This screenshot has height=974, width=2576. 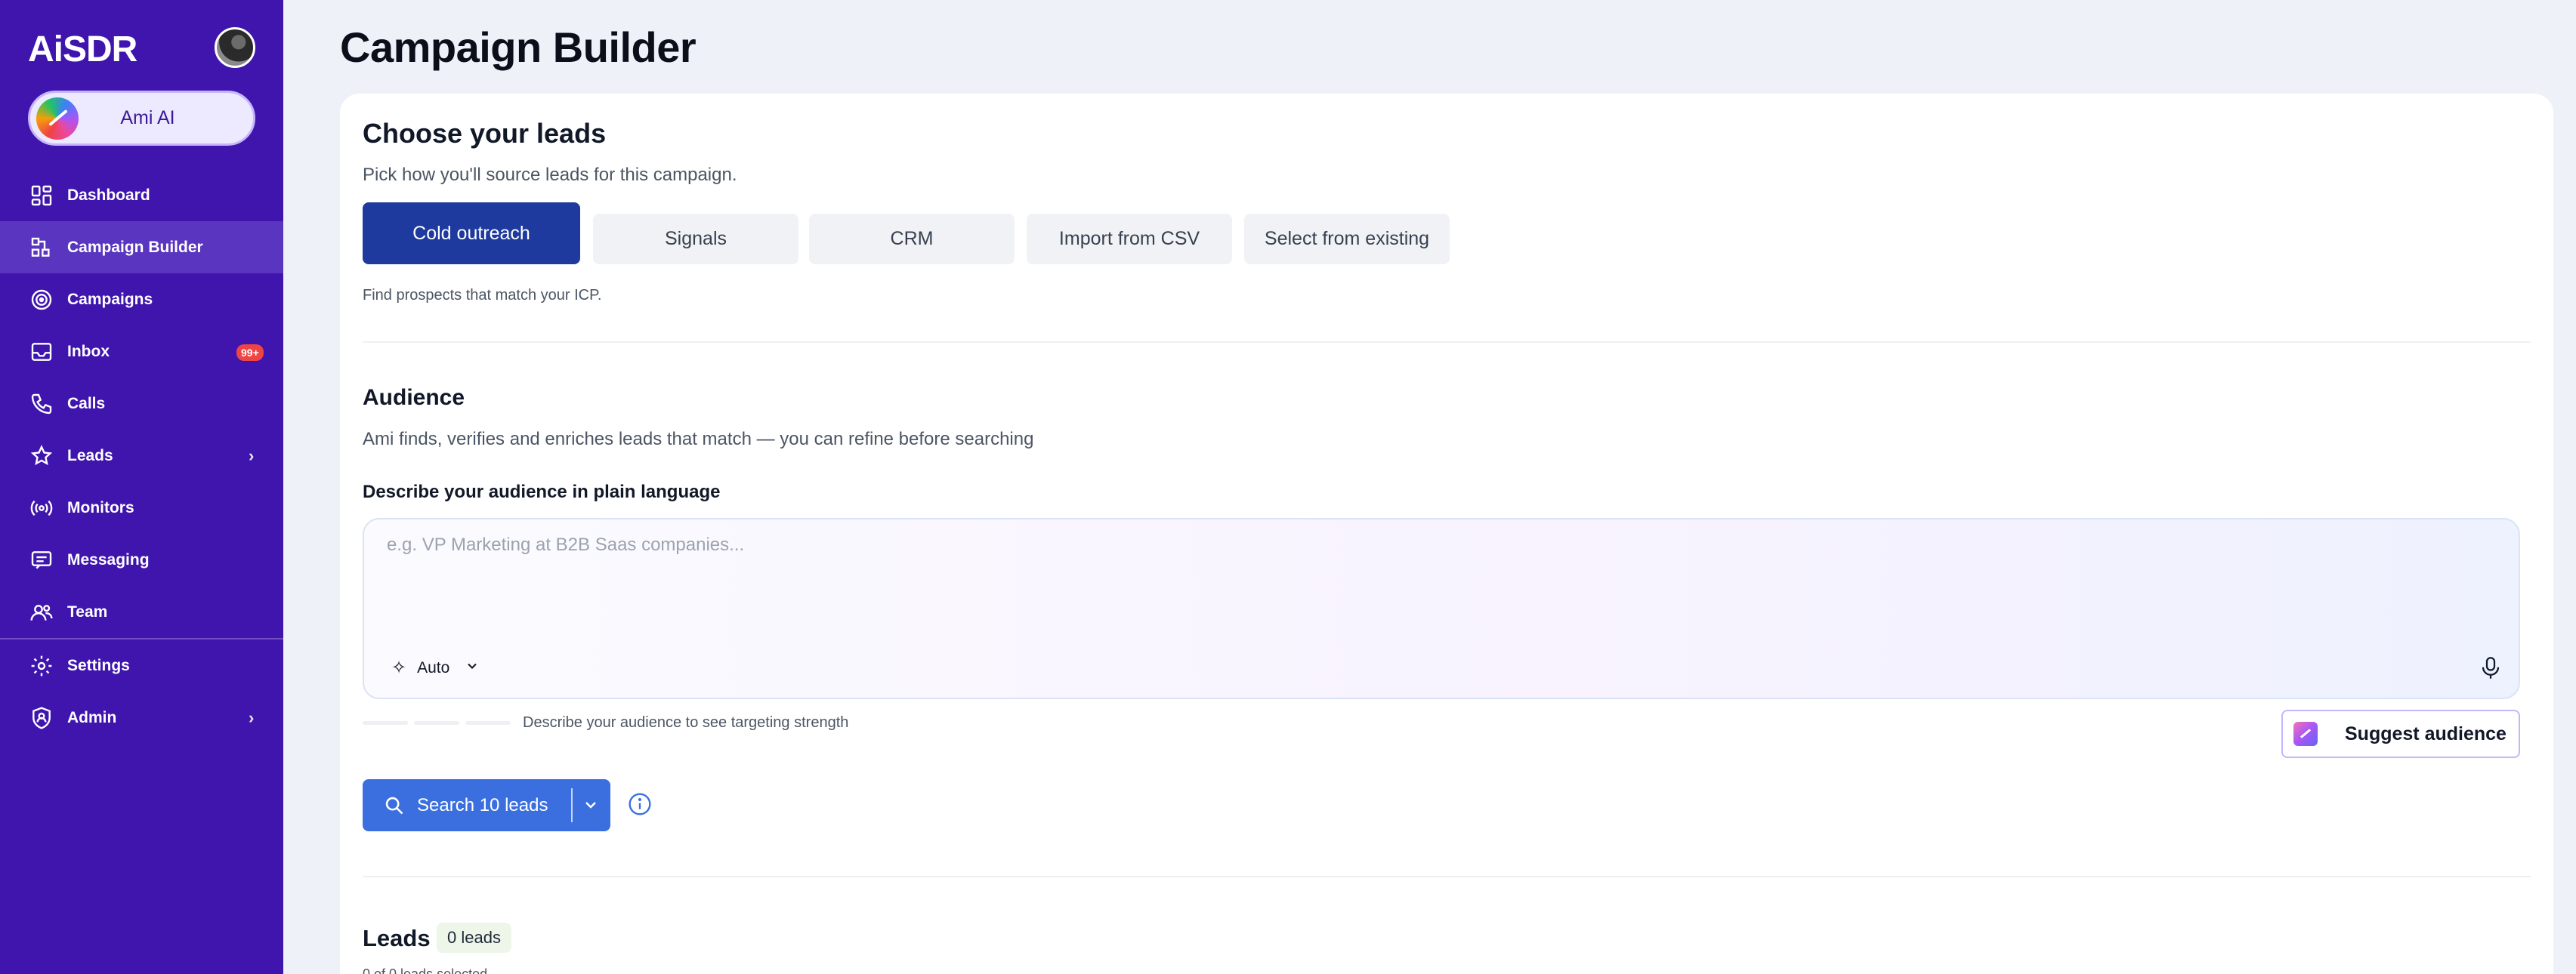 What do you see at coordinates (482, 295) in the screenshot?
I see `source-hint: Find prospects that match your ICP.` at bounding box center [482, 295].